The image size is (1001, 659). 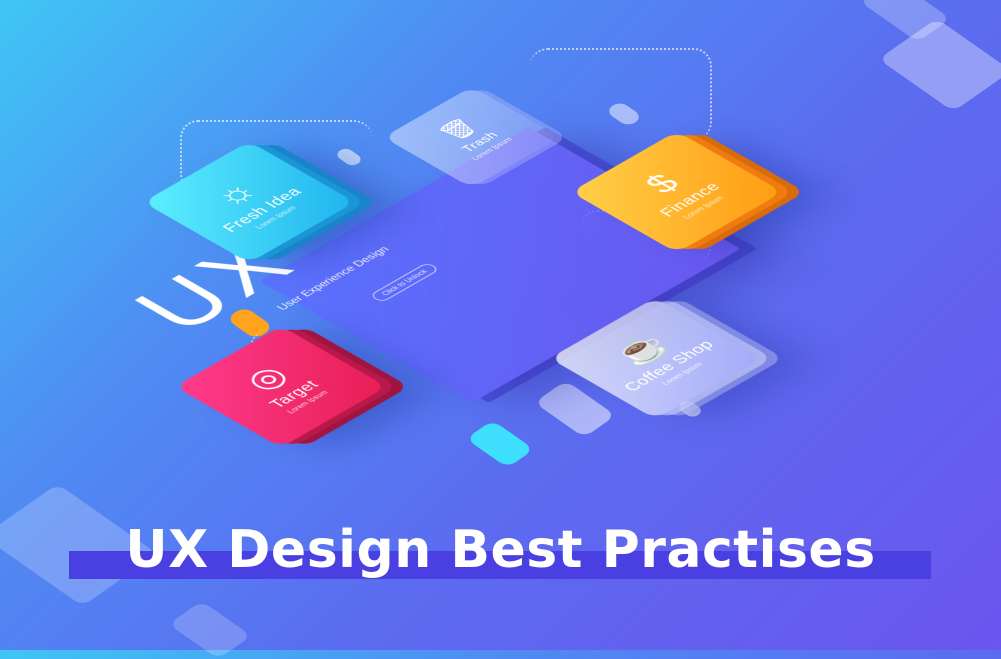 I want to click on ux-subtitle: User Experience Design, so click(x=332, y=278).